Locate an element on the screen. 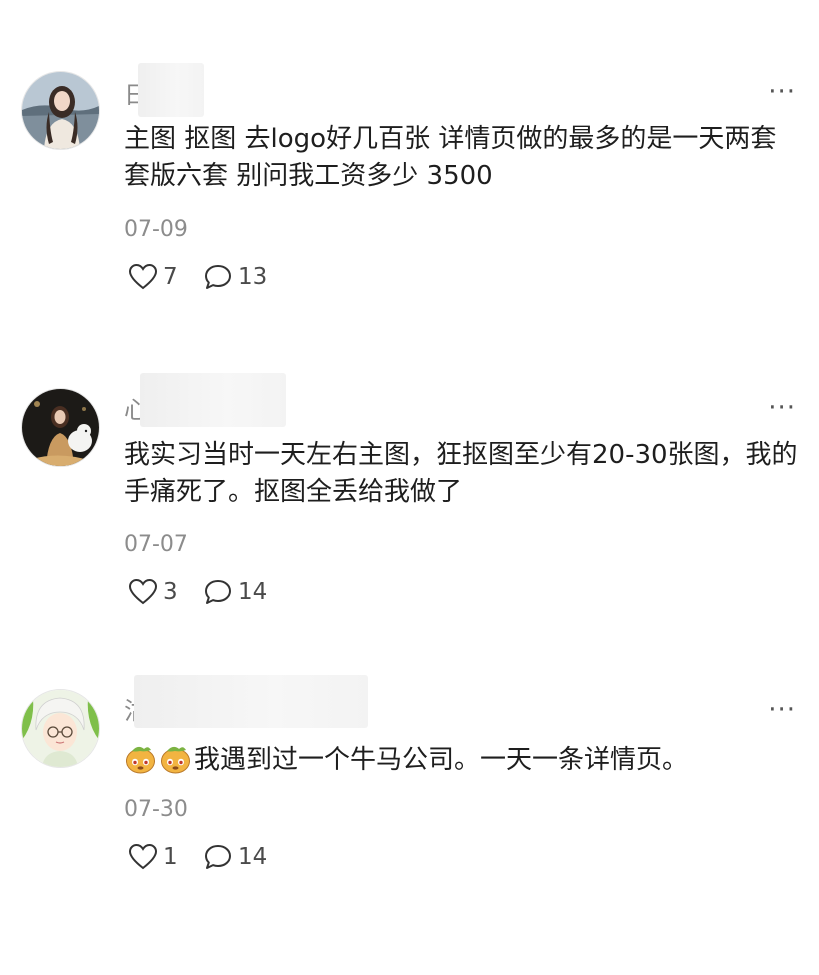 The image size is (819, 975). comment-actions: 7 13 is located at coordinates (197, 277).